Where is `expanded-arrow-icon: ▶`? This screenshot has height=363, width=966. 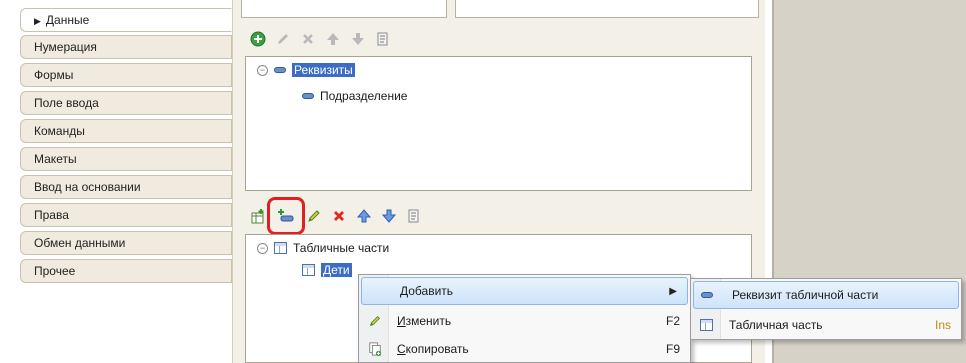
expanded-arrow-icon: ▶ is located at coordinates (37, 21).